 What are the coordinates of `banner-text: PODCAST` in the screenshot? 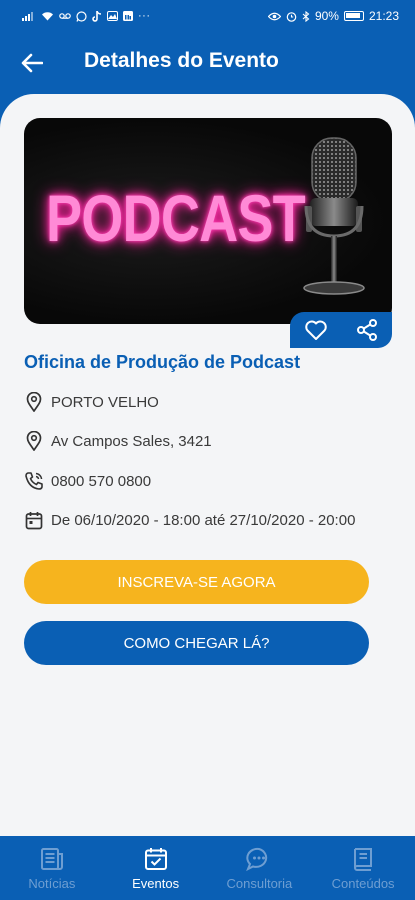 It's located at (176, 218).